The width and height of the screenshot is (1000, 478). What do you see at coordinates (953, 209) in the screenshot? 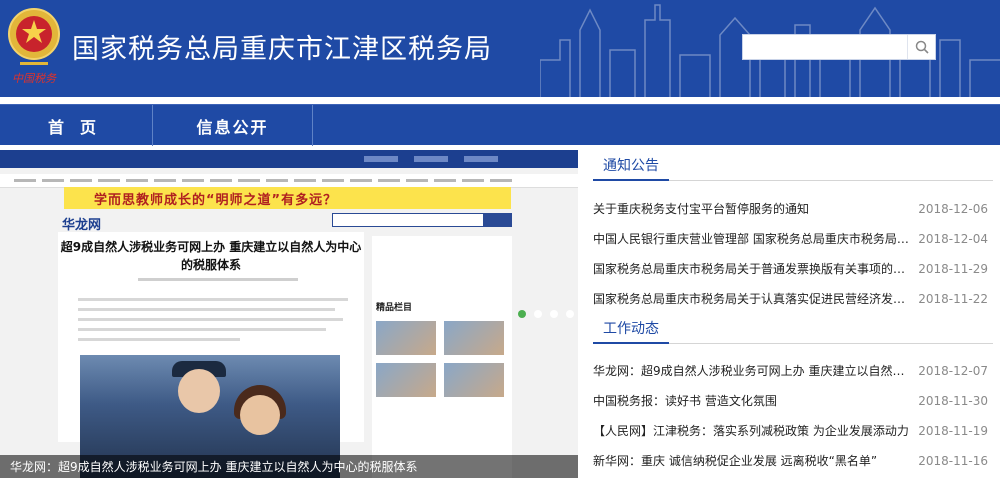
I see `notice-item-date: 2018-12-06` at bounding box center [953, 209].